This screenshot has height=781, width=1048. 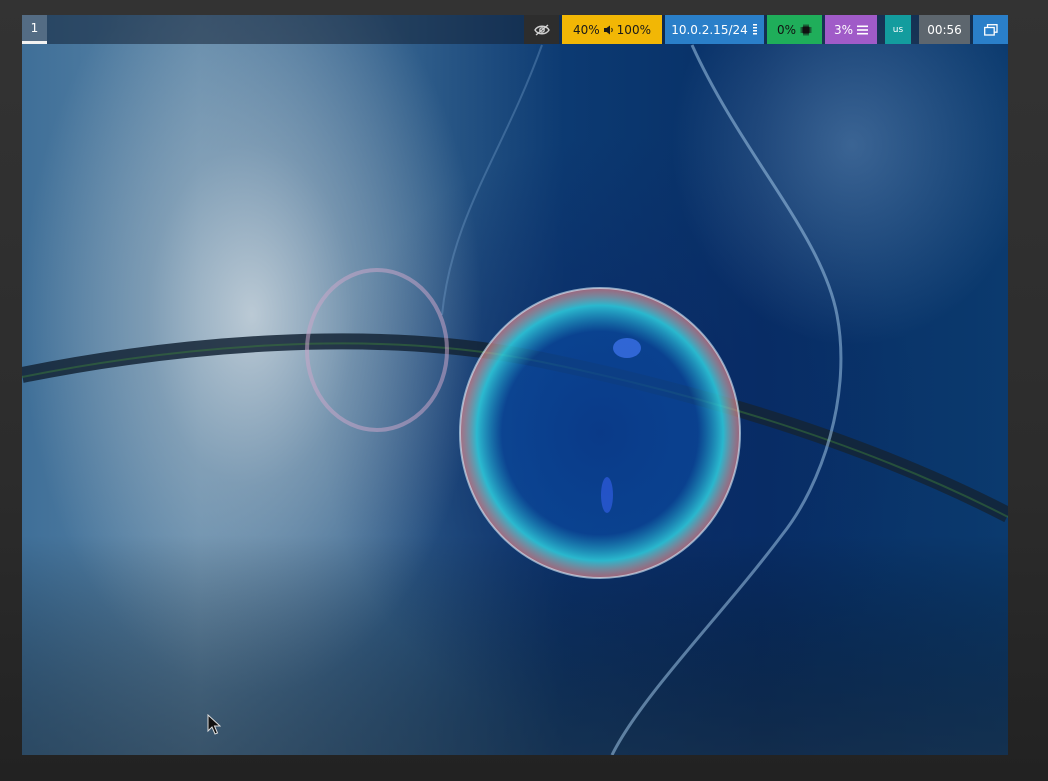 I want to click on bubble-shape, so click(x=600, y=433).